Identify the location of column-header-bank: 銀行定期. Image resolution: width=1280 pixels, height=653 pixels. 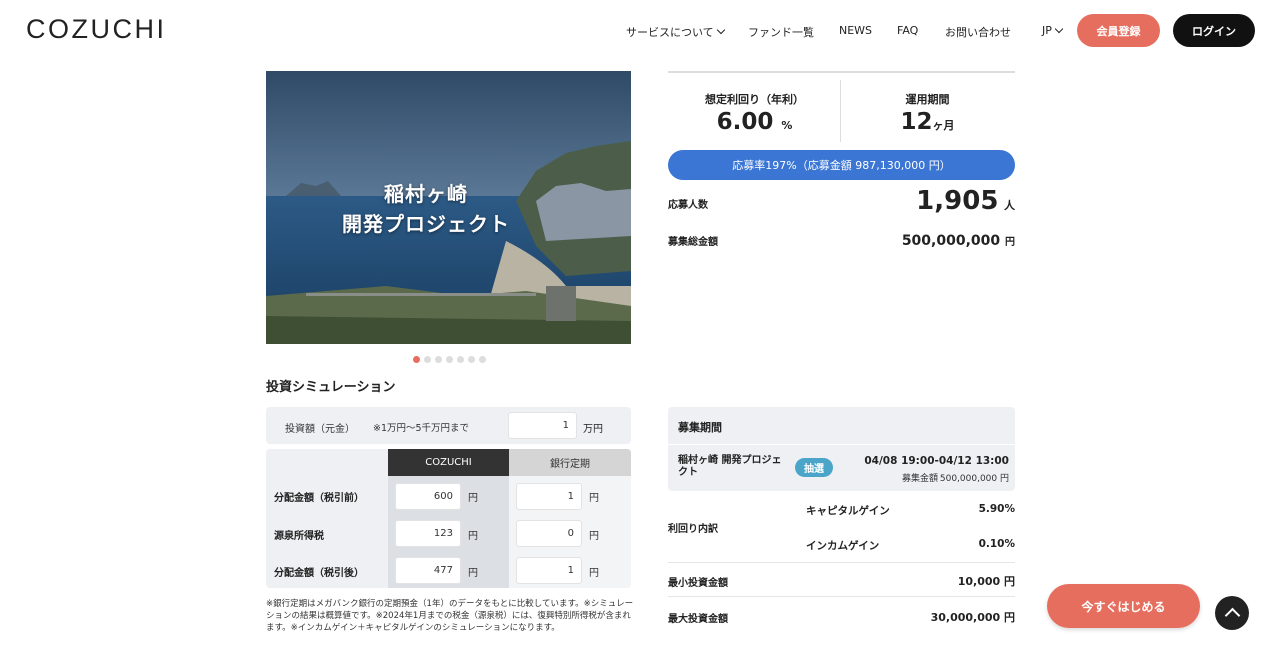
(570, 462).